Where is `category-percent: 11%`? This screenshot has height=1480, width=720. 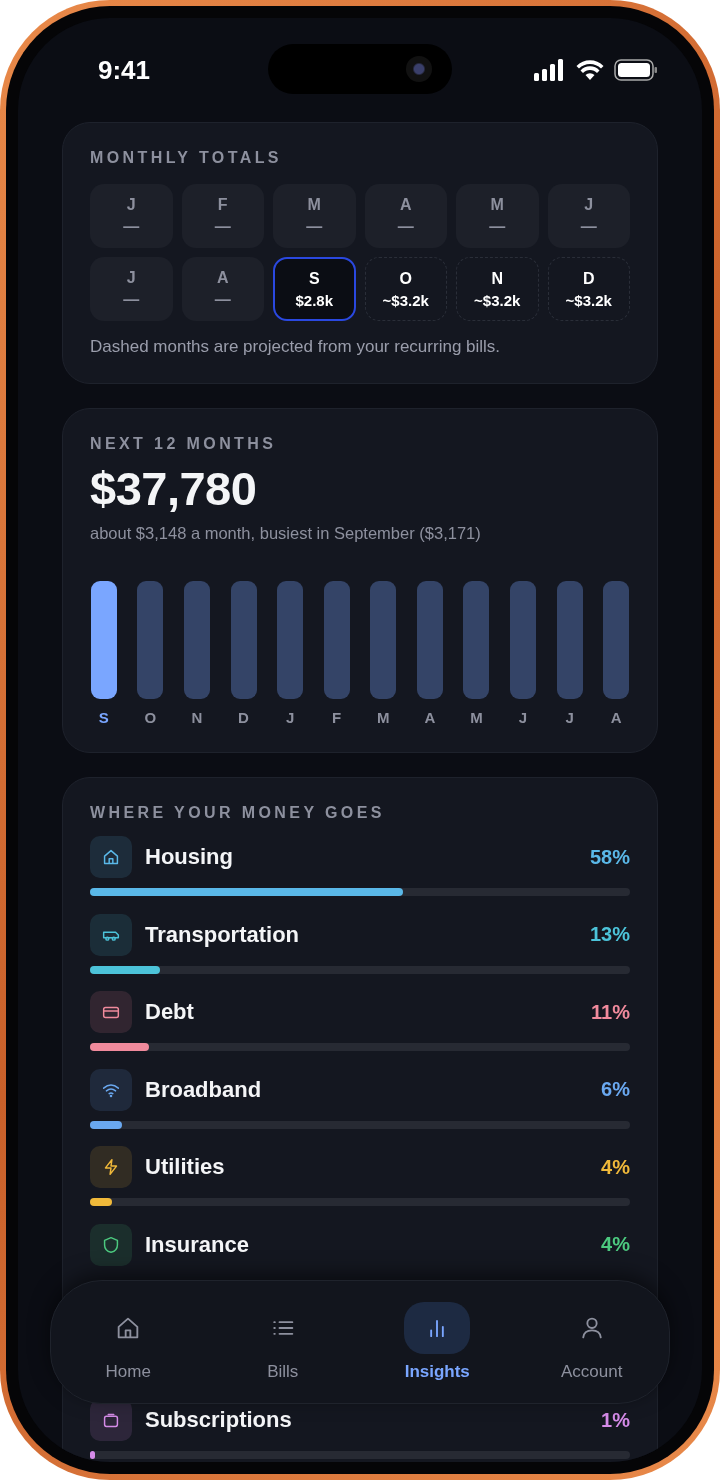
category-percent: 11% is located at coordinates (610, 1012).